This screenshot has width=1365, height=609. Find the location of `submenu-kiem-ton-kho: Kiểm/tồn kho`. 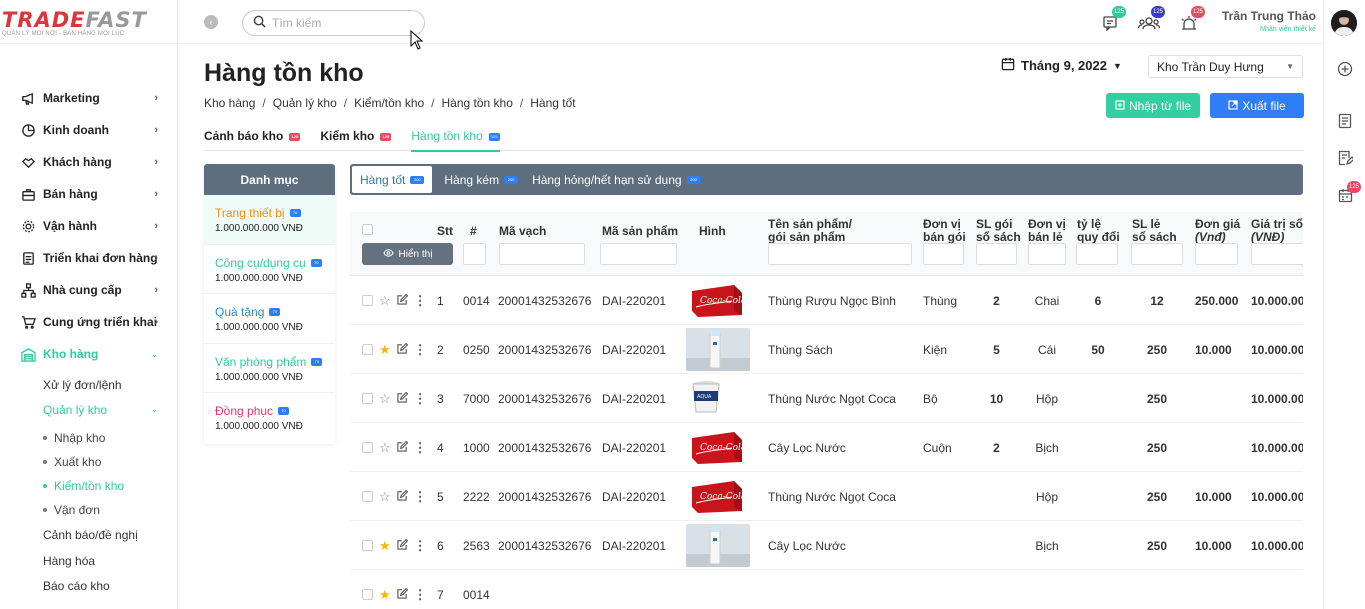

submenu-kiem-ton-kho: Kiểm/tồn kho is located at coordinates (89, 486).